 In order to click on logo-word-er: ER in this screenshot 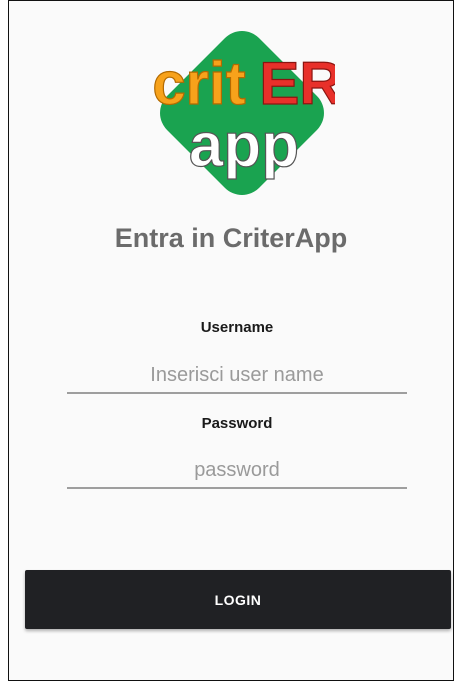, I will do `click(297, 83)`.